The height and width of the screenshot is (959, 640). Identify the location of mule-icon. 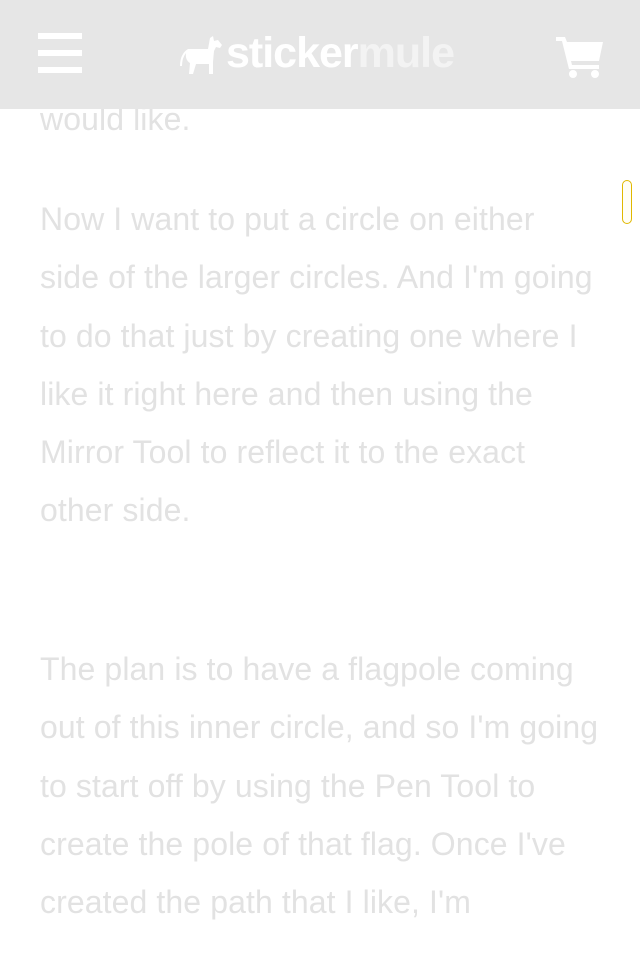
(201, 55).